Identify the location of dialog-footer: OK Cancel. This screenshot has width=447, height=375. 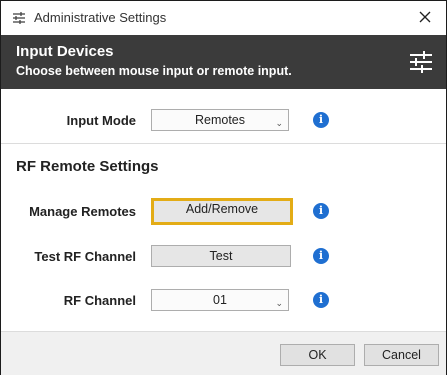
(223, 353).